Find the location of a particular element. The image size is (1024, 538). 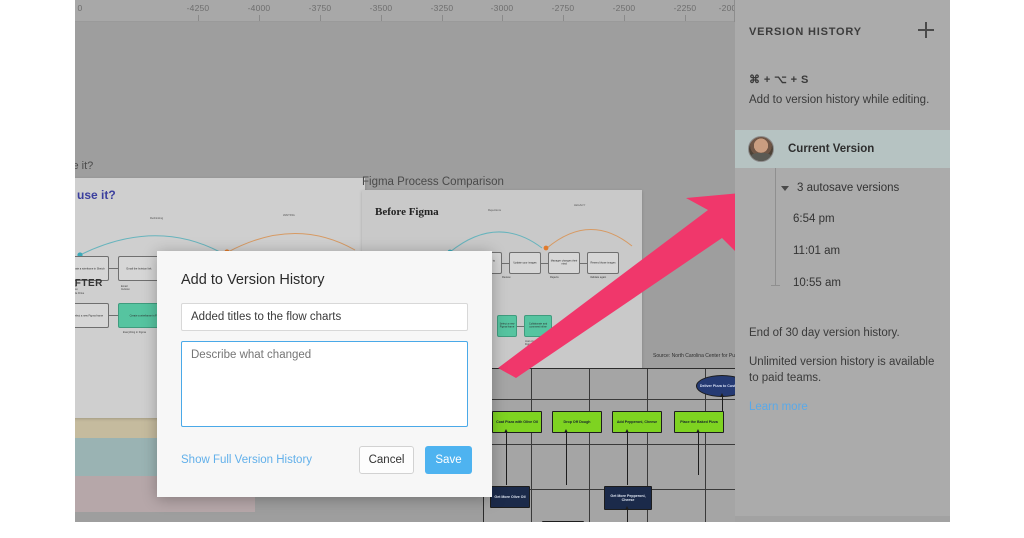

panel-header: VERSION HISTORY is located at coordinates (842, 31).